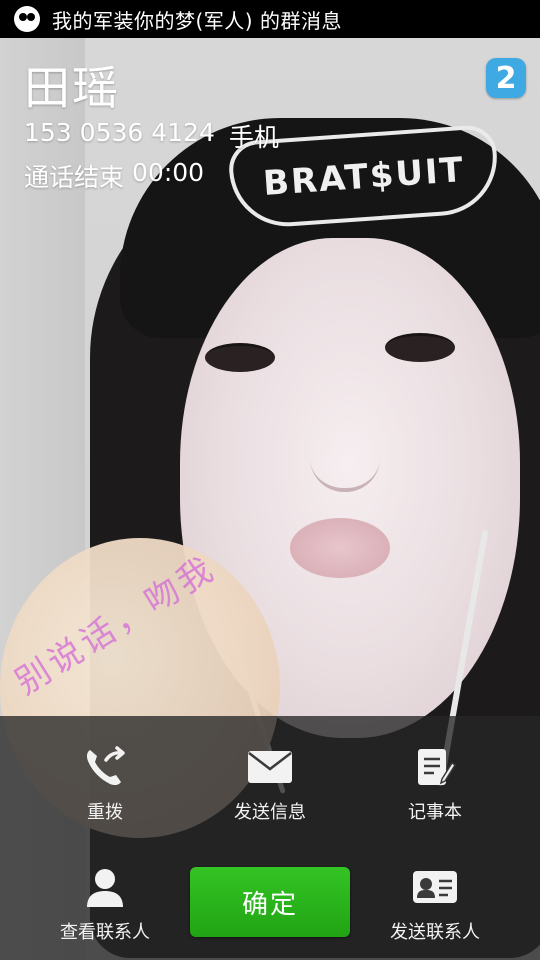 The width and height of the screenshot is (540, 960). Describe the element at coordinates (435, 767) in the screenshot. I see `notepad-icon` at that location.